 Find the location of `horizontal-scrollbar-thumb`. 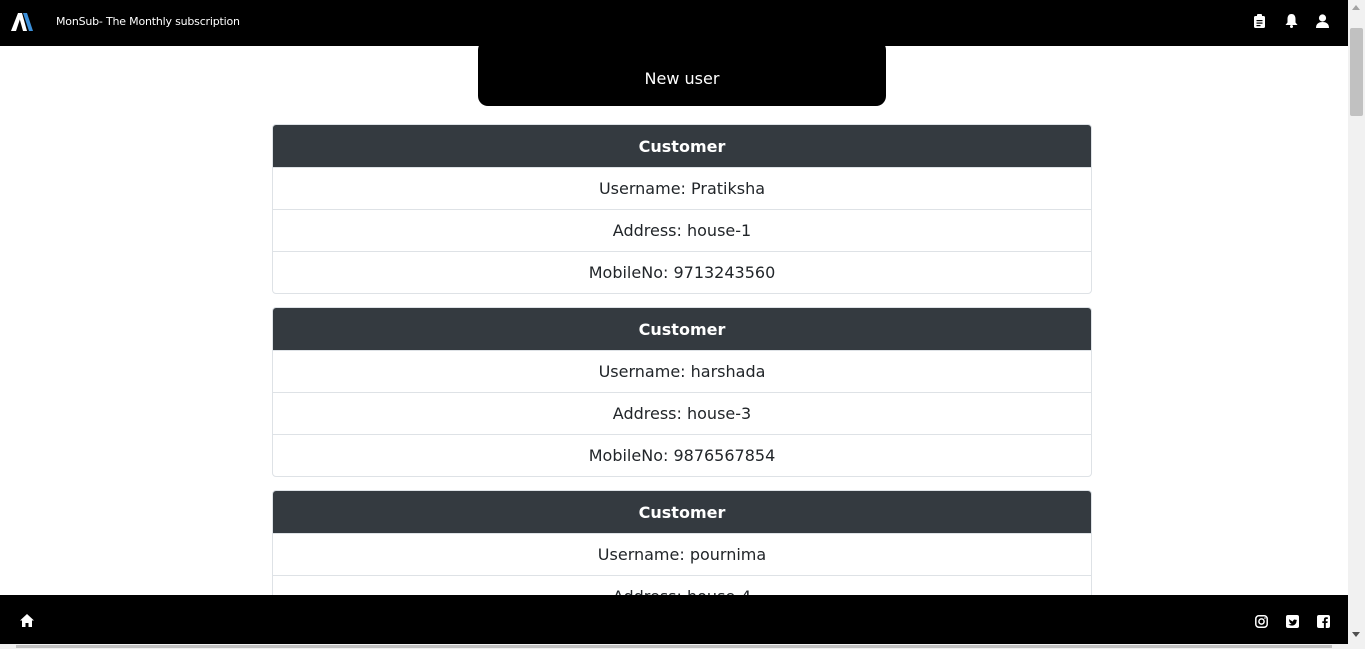

horizontal-scrollbar-thumb is located at coordinates (674, 646).